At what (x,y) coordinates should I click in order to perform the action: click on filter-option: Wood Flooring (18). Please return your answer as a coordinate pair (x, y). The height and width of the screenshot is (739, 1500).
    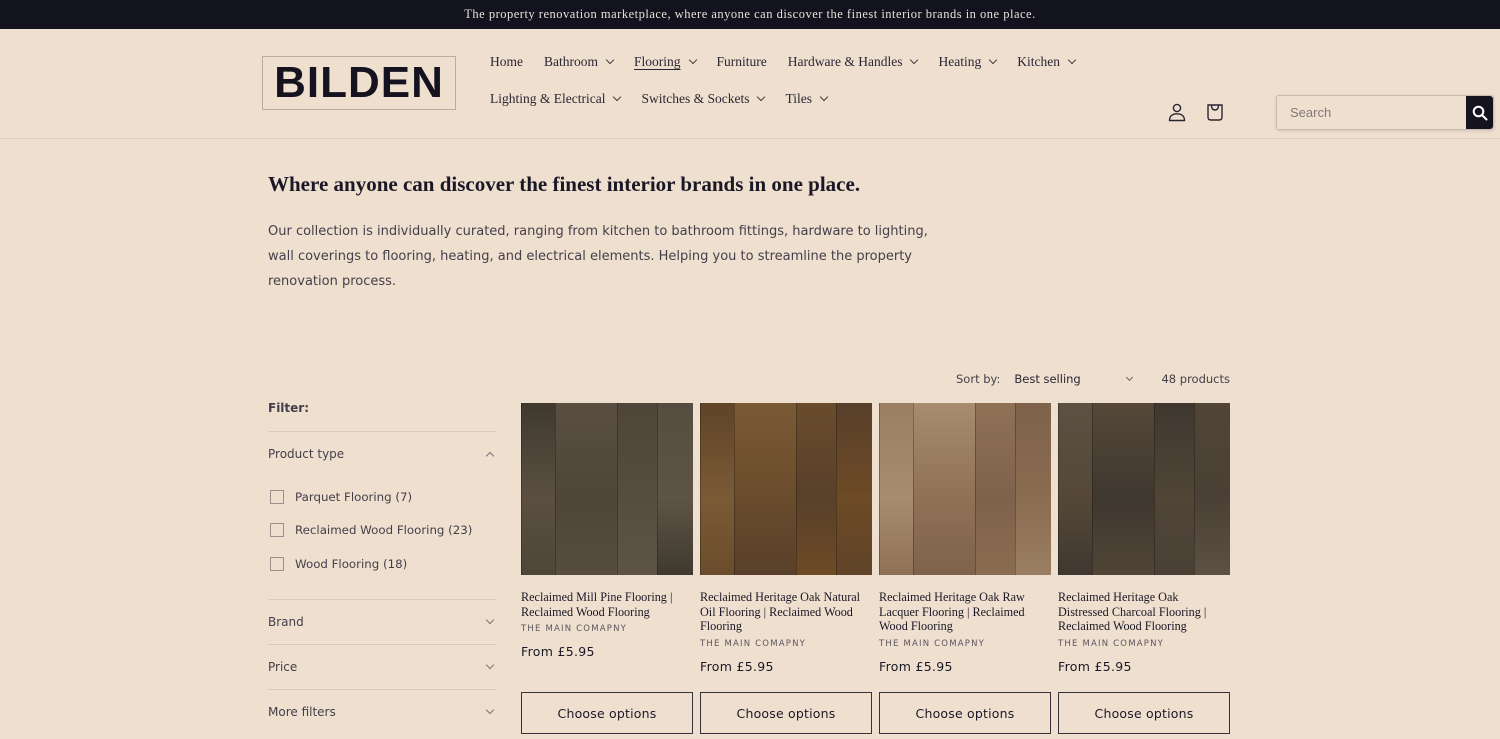
    Looking at the image, I should click on (383, 564).